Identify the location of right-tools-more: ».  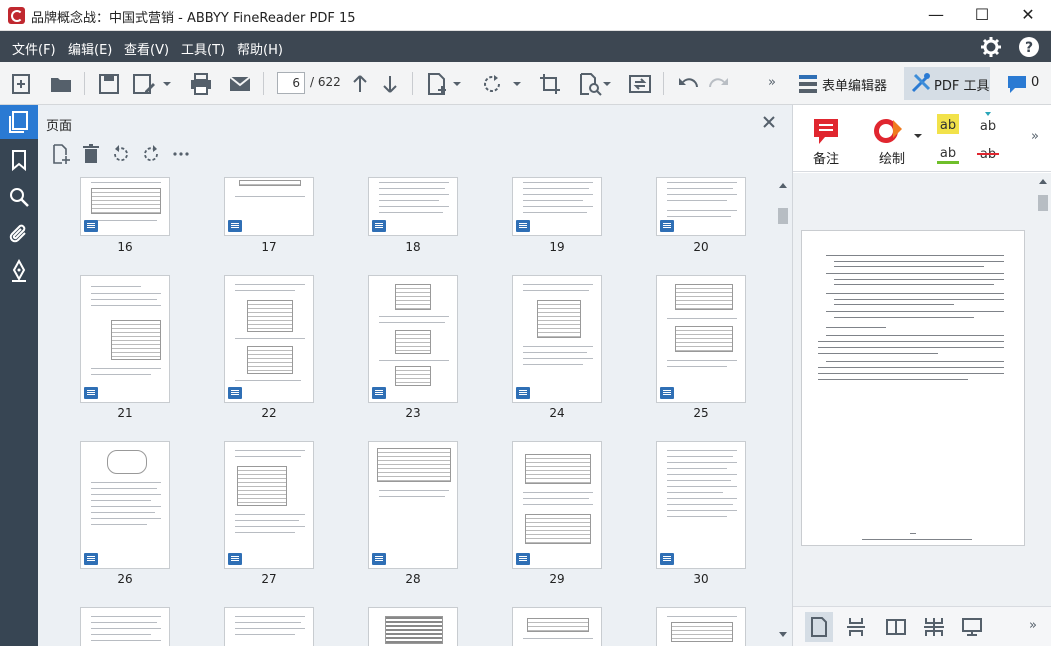
(1035, 136).